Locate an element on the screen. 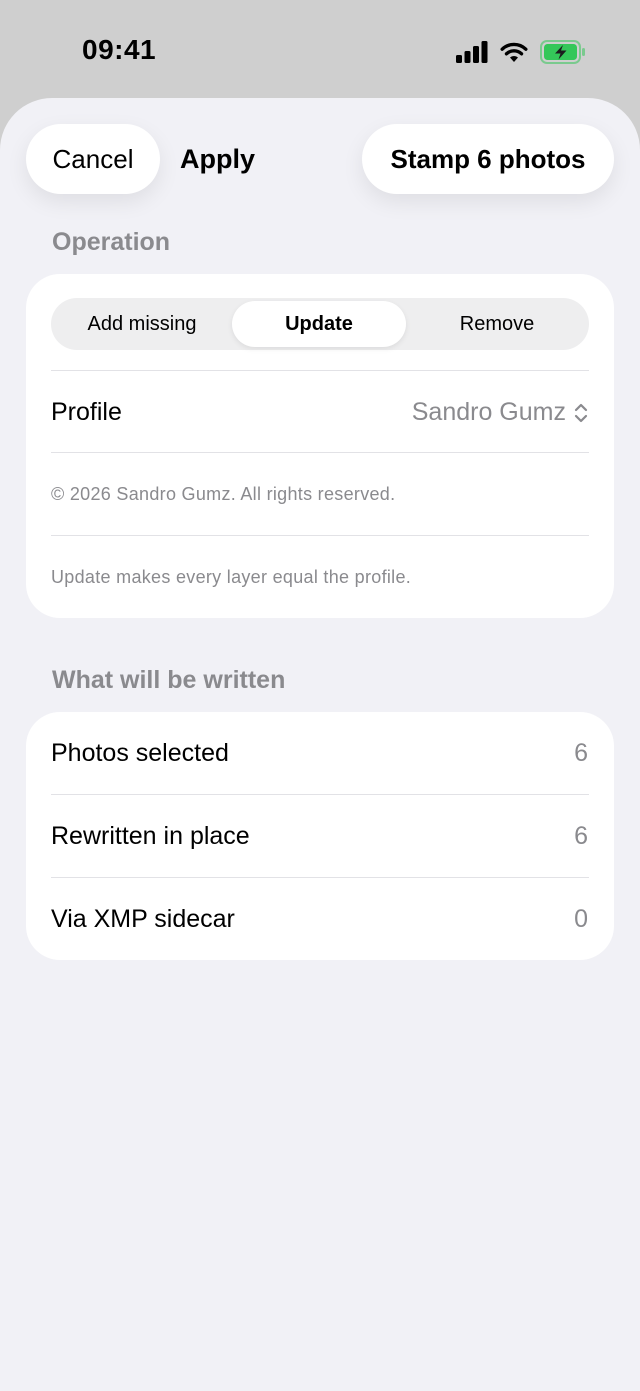  status-icons is located at coordinates (521, 52).